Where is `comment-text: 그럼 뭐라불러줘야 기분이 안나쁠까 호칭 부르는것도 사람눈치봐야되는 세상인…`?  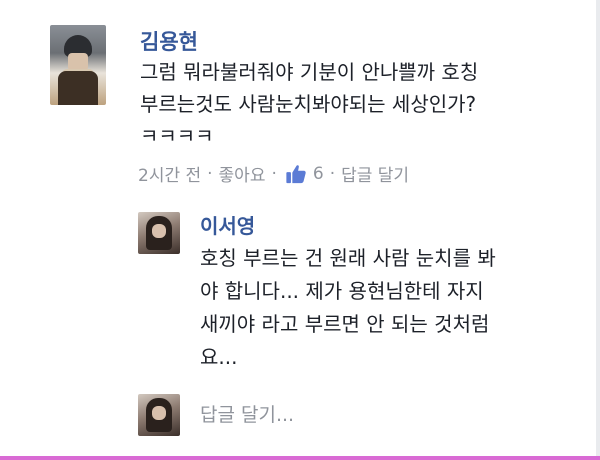
comment-text: 그럼 뭐라불러줘야 기분이 안나쁠까 호칭 부르는것도 사람눈치봐야되는 세상인… is located at coordinates (309, 104).